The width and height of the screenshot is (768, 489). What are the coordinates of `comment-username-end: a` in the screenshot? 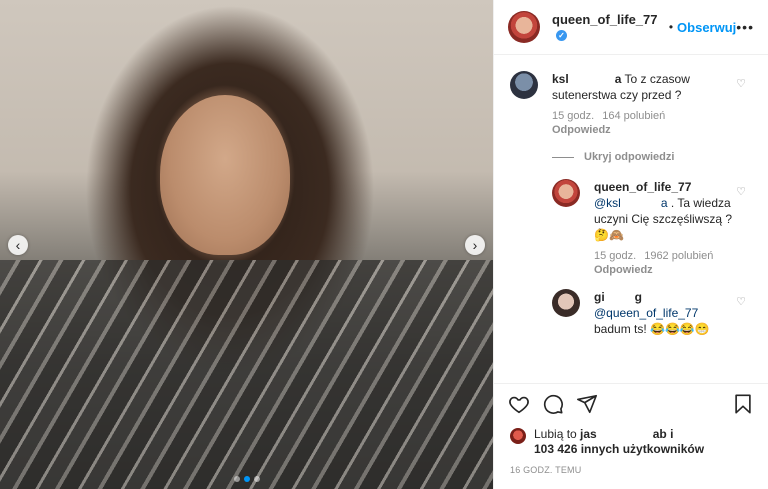 It's located at (618, 79).